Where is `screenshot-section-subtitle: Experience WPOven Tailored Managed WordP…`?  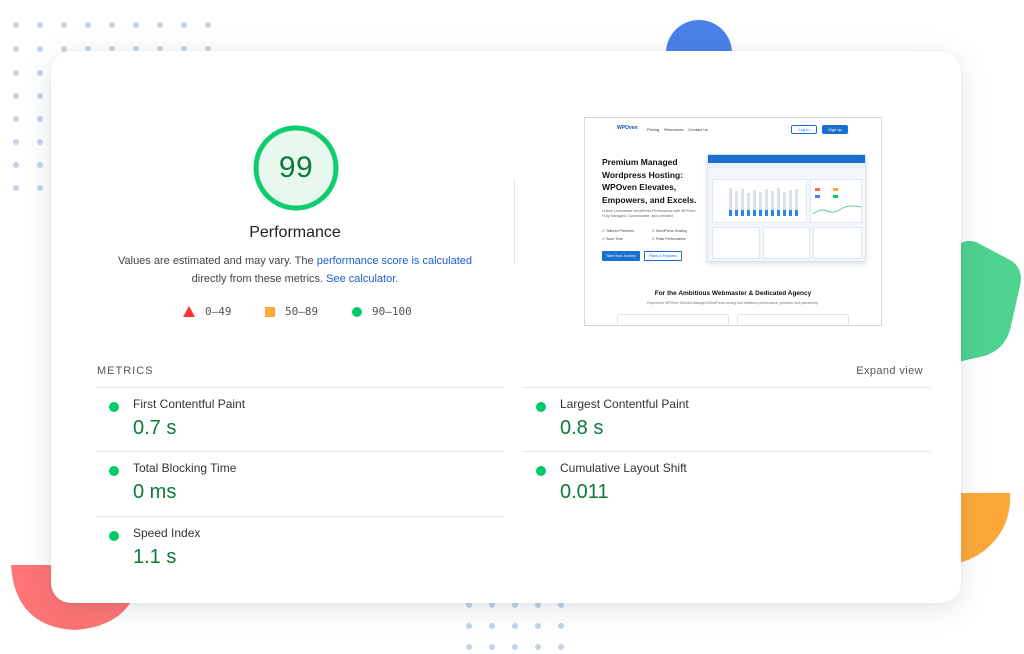 screenshot-section-subtitle: Experience WPOven Tailored Managed WordP… is located at coordinates (733, 303).